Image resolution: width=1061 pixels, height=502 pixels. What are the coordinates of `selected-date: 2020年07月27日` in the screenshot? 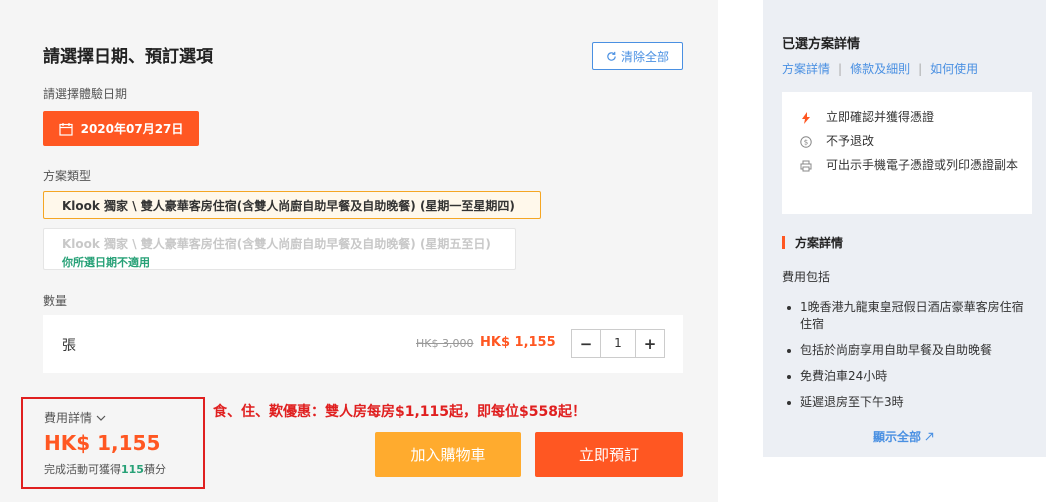 It's located at (132, 129).